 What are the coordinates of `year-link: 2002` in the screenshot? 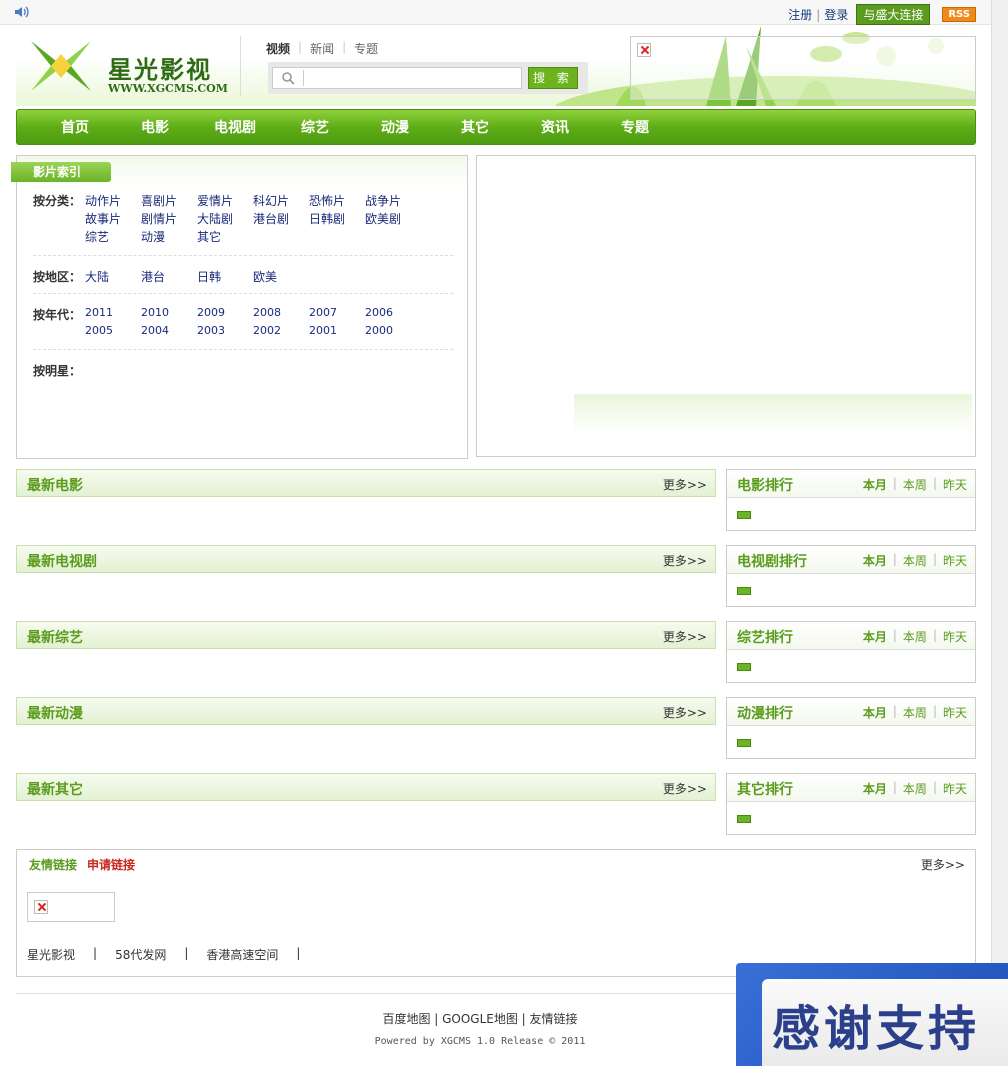 It's located at (281, 333).